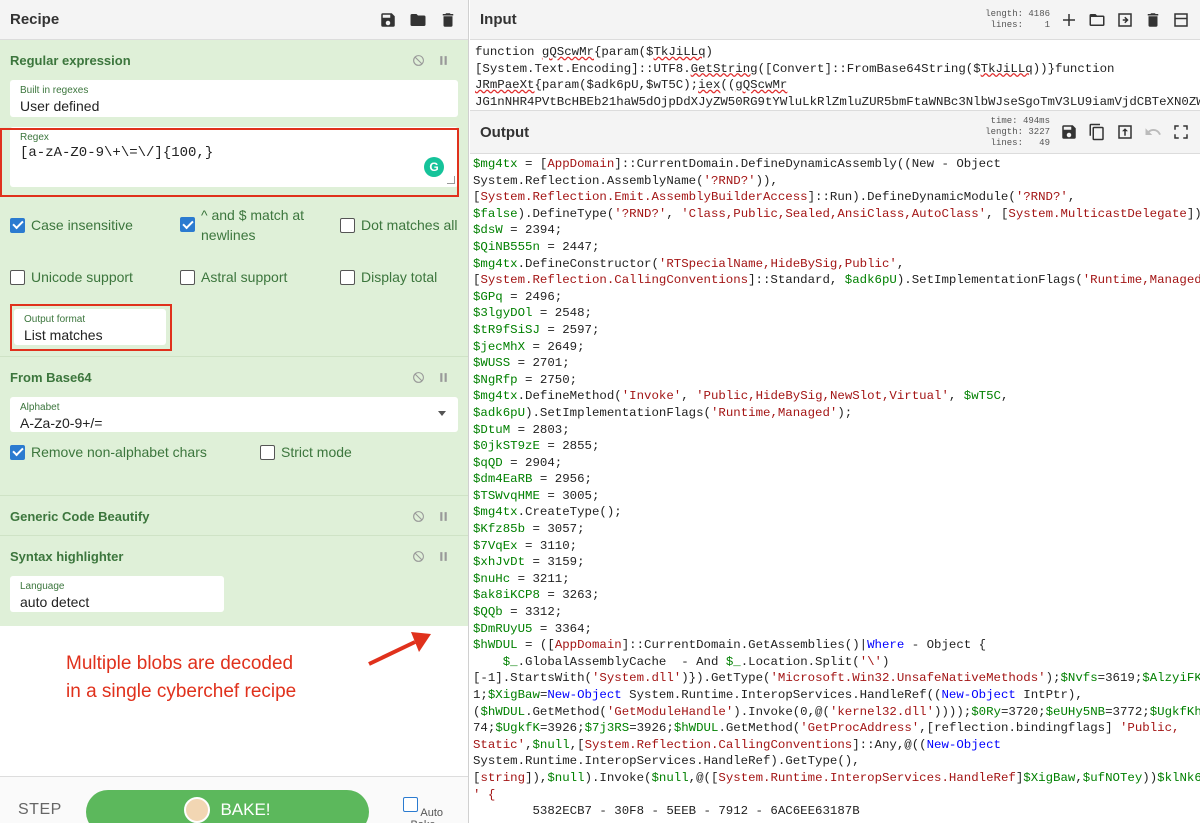  Describe the element at coordinates (1181, 132) in the screenshot. I see `maximize-icon` at that location.